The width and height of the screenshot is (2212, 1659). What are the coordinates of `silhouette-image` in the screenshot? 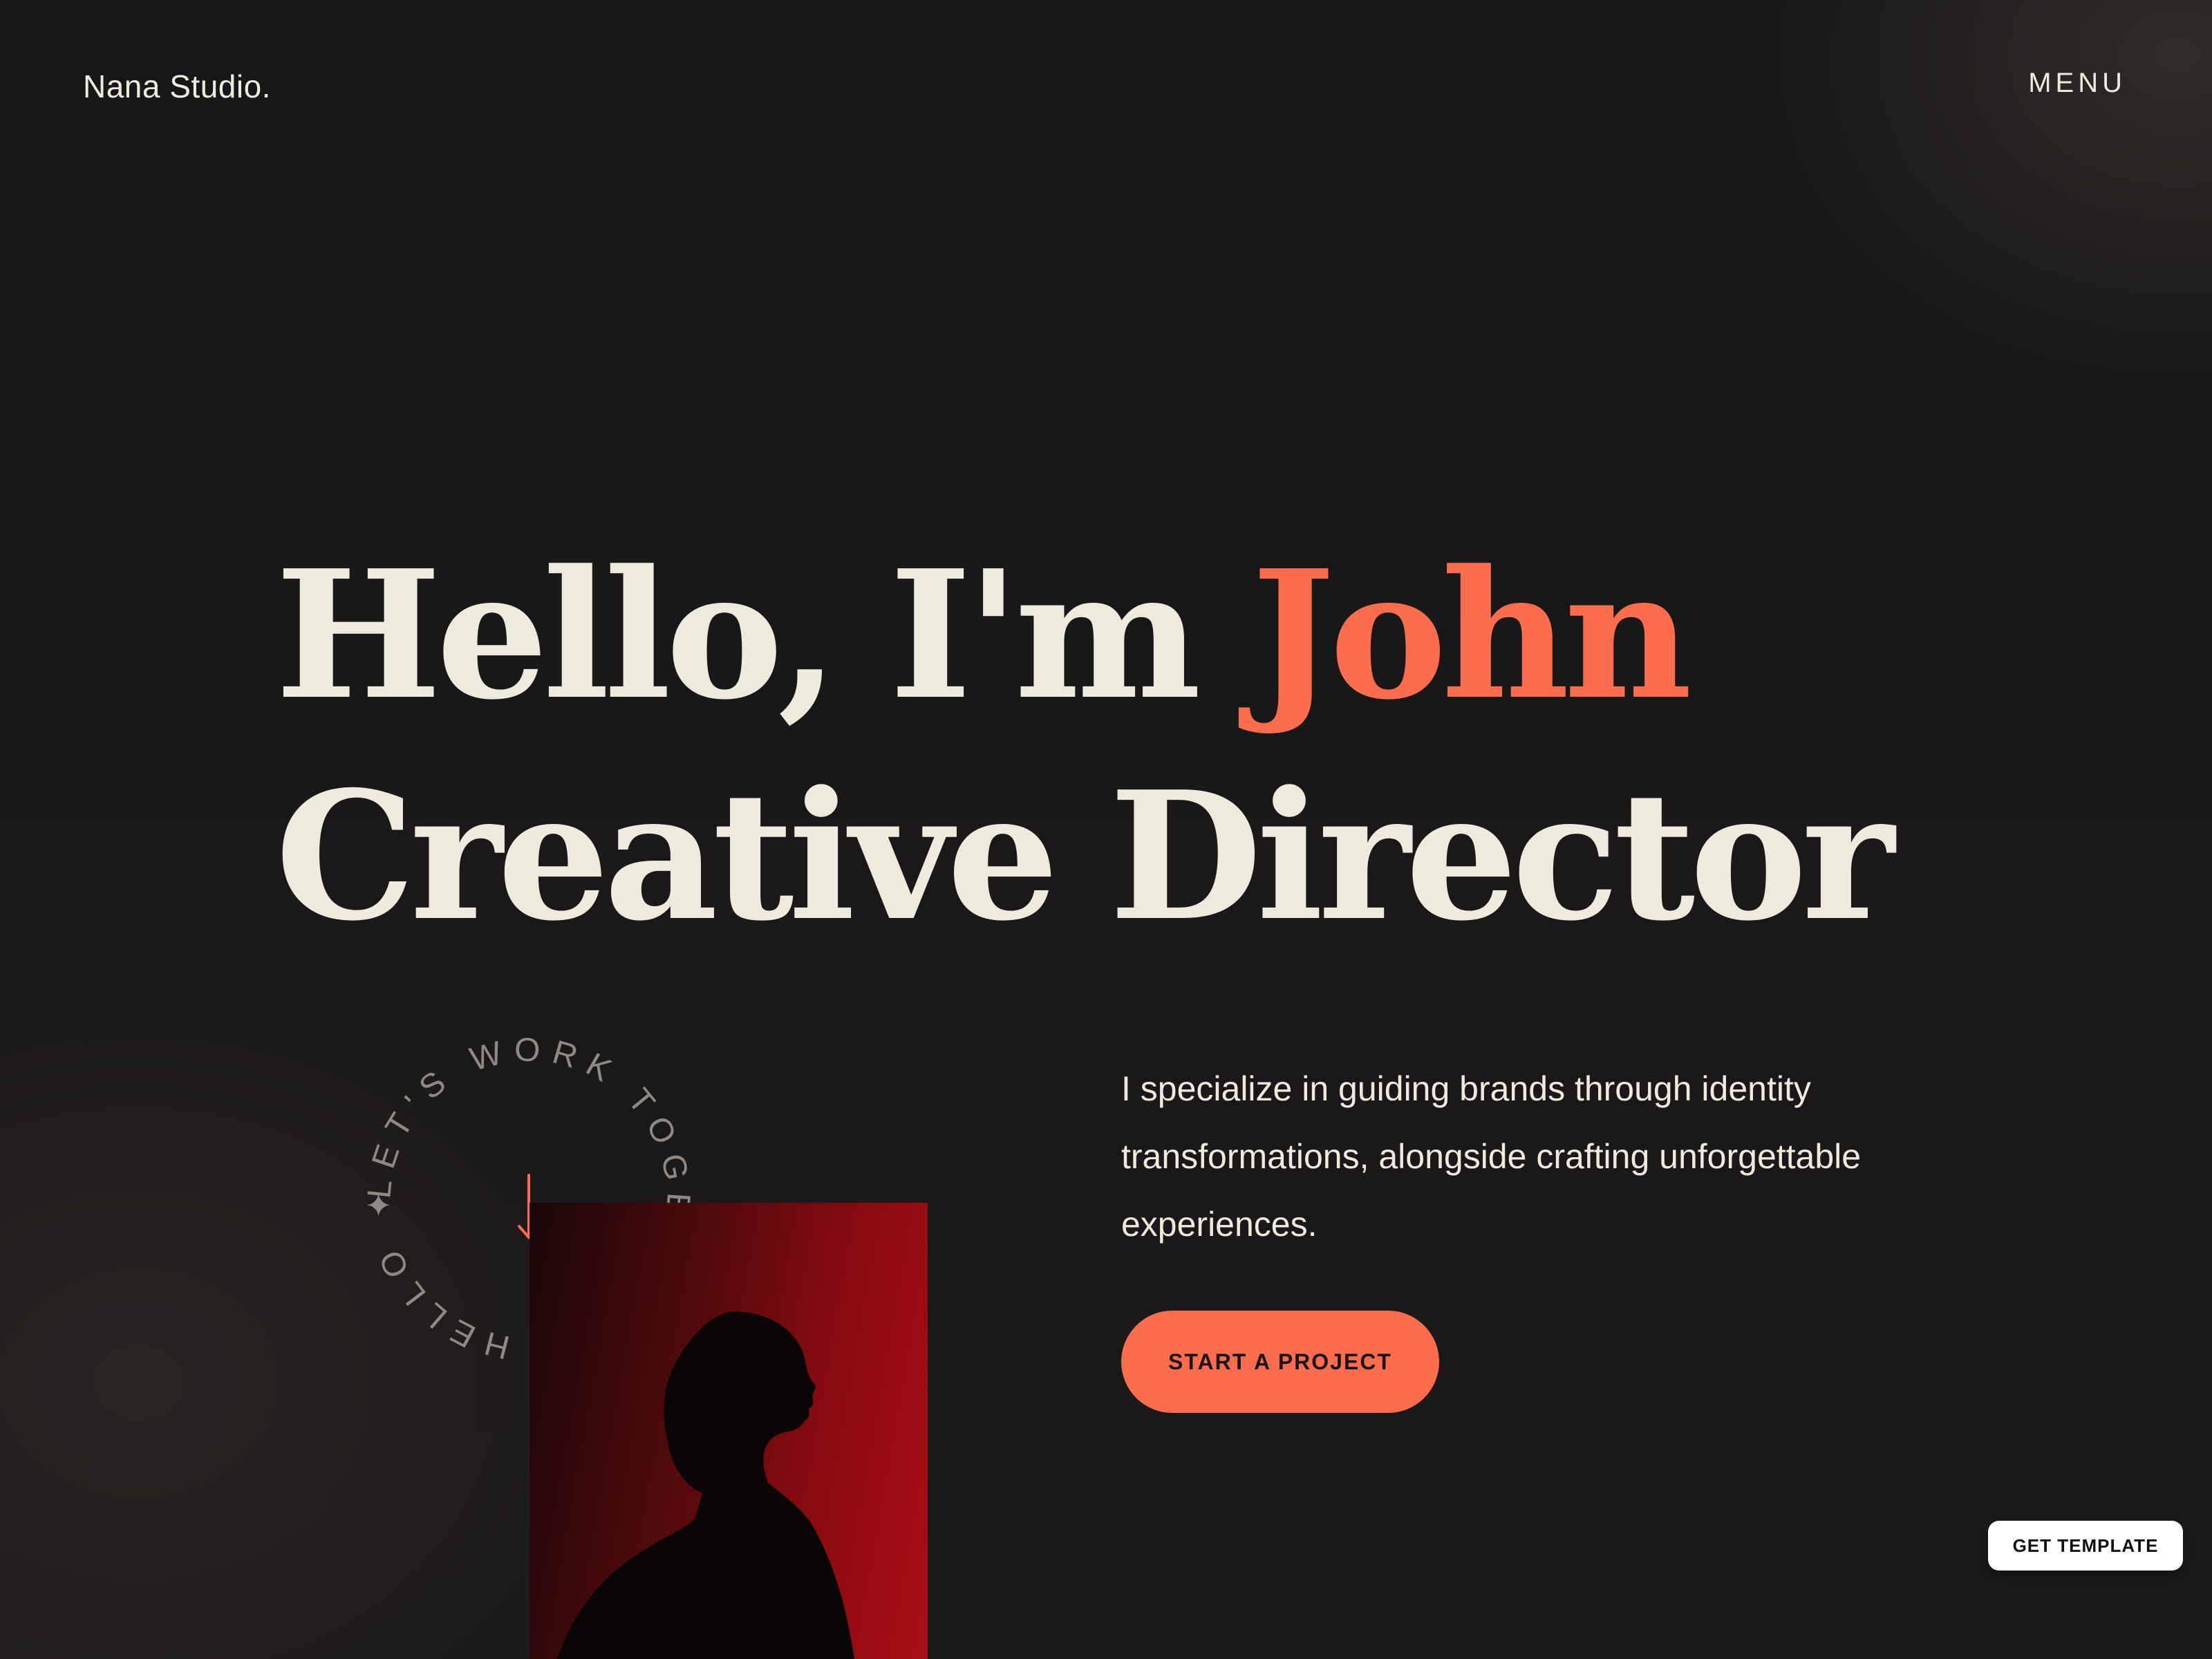 It's located at (705, 1485).